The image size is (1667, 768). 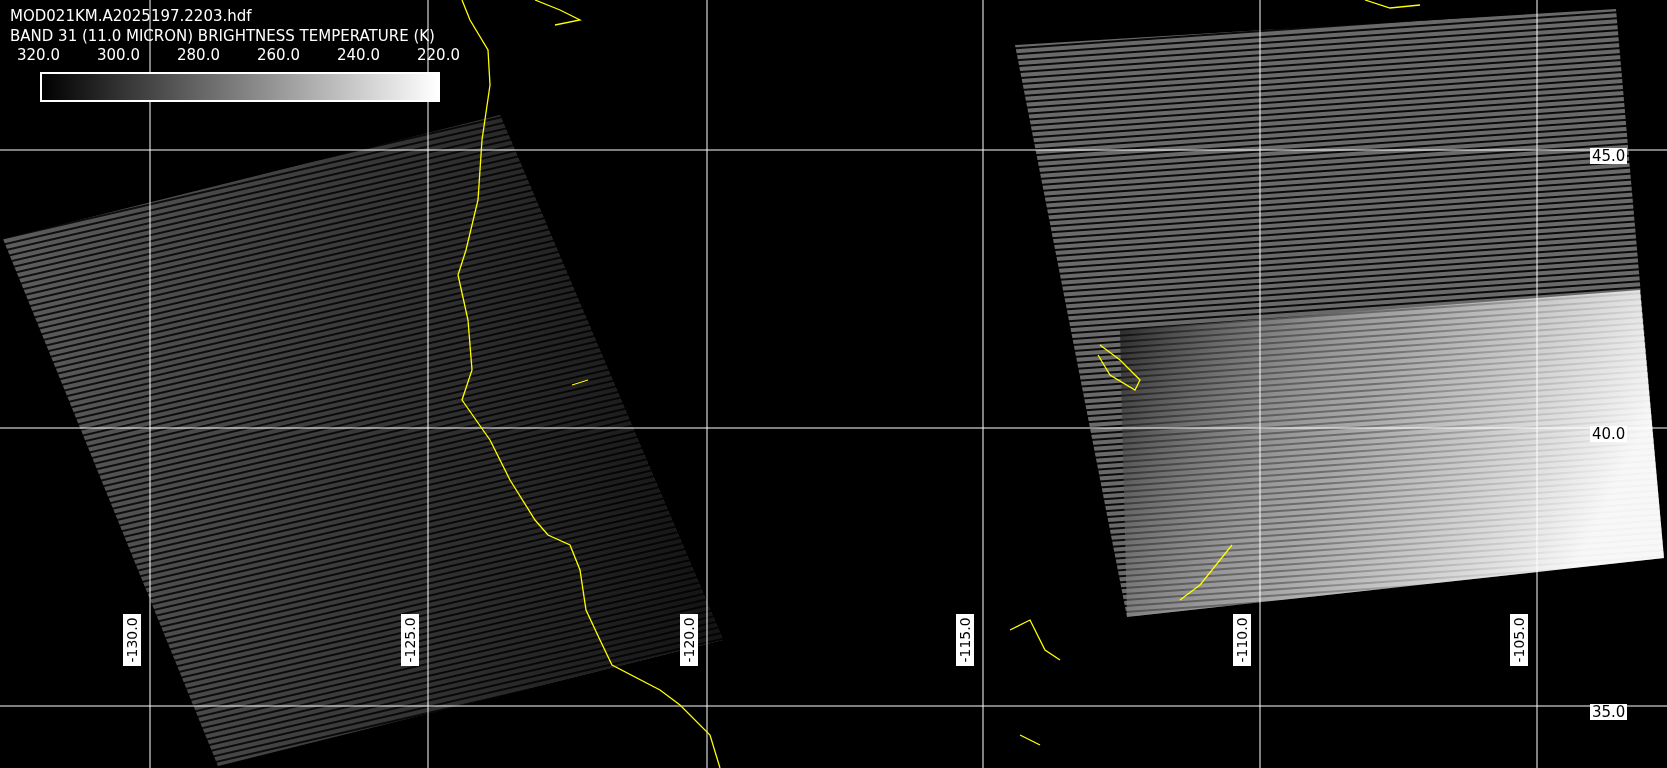 What do you see at coordinates (359, 55) in the screenshot?
I see `colorbar-tick-label: 240.0` at bounding box center [359, 55].